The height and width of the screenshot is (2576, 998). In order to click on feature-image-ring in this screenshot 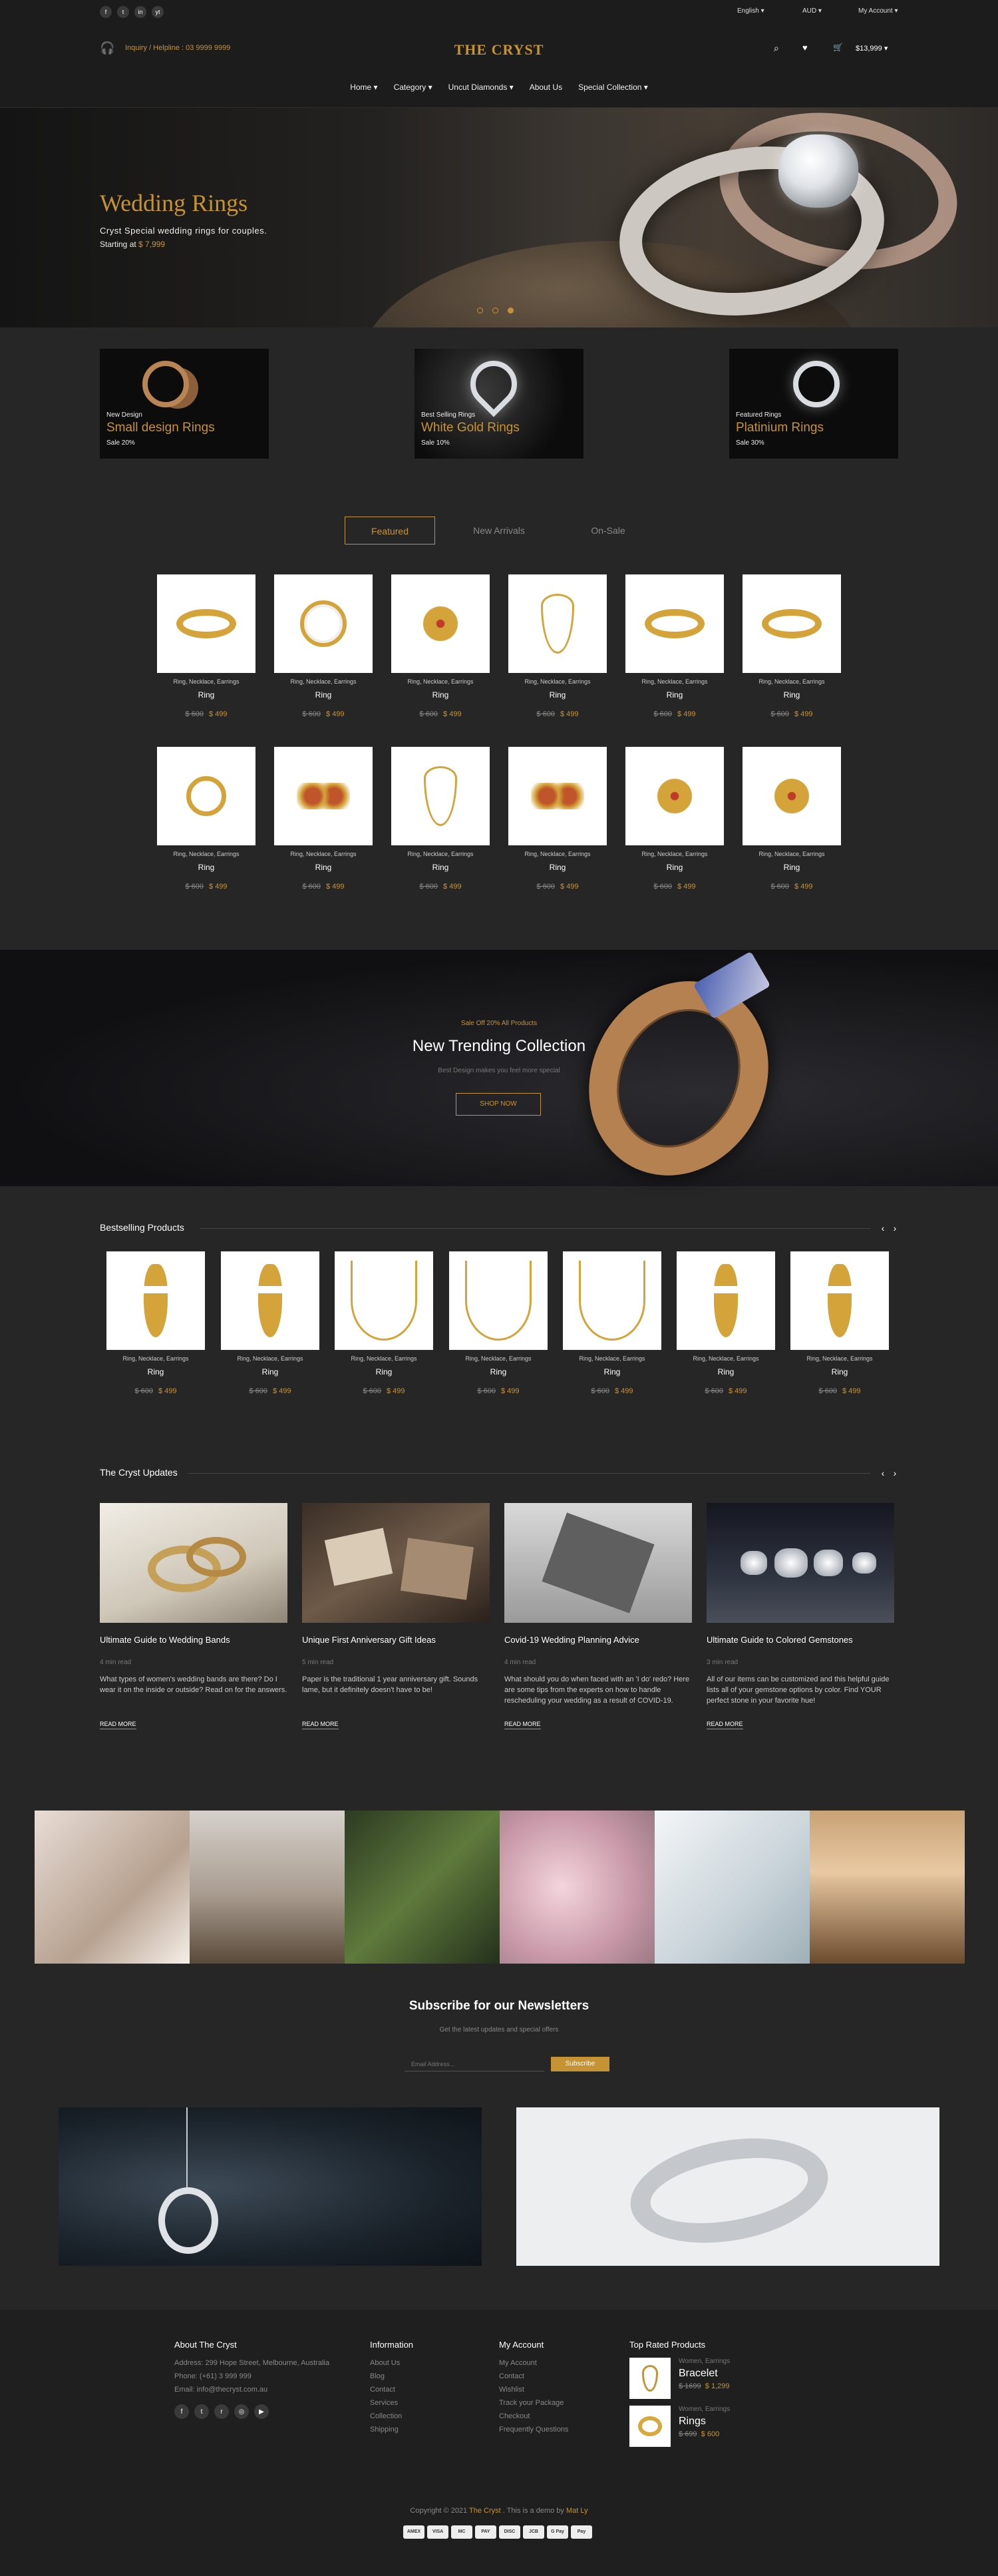, I will do `click(727, 2186)`.